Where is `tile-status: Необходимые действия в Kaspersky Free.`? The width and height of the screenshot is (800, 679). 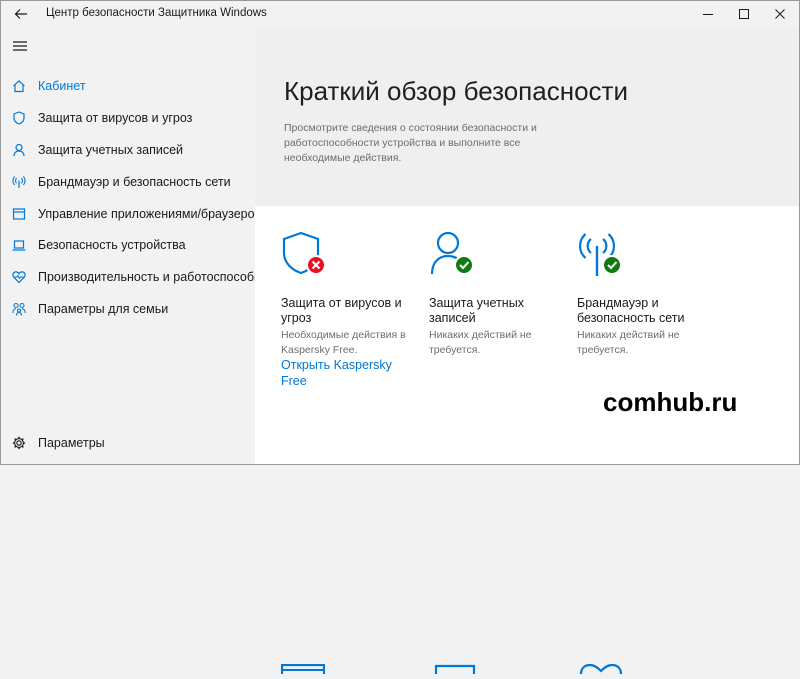 tile-status: Необходимые действия в Kaspersky Free. is located at coordinates (343, 342).